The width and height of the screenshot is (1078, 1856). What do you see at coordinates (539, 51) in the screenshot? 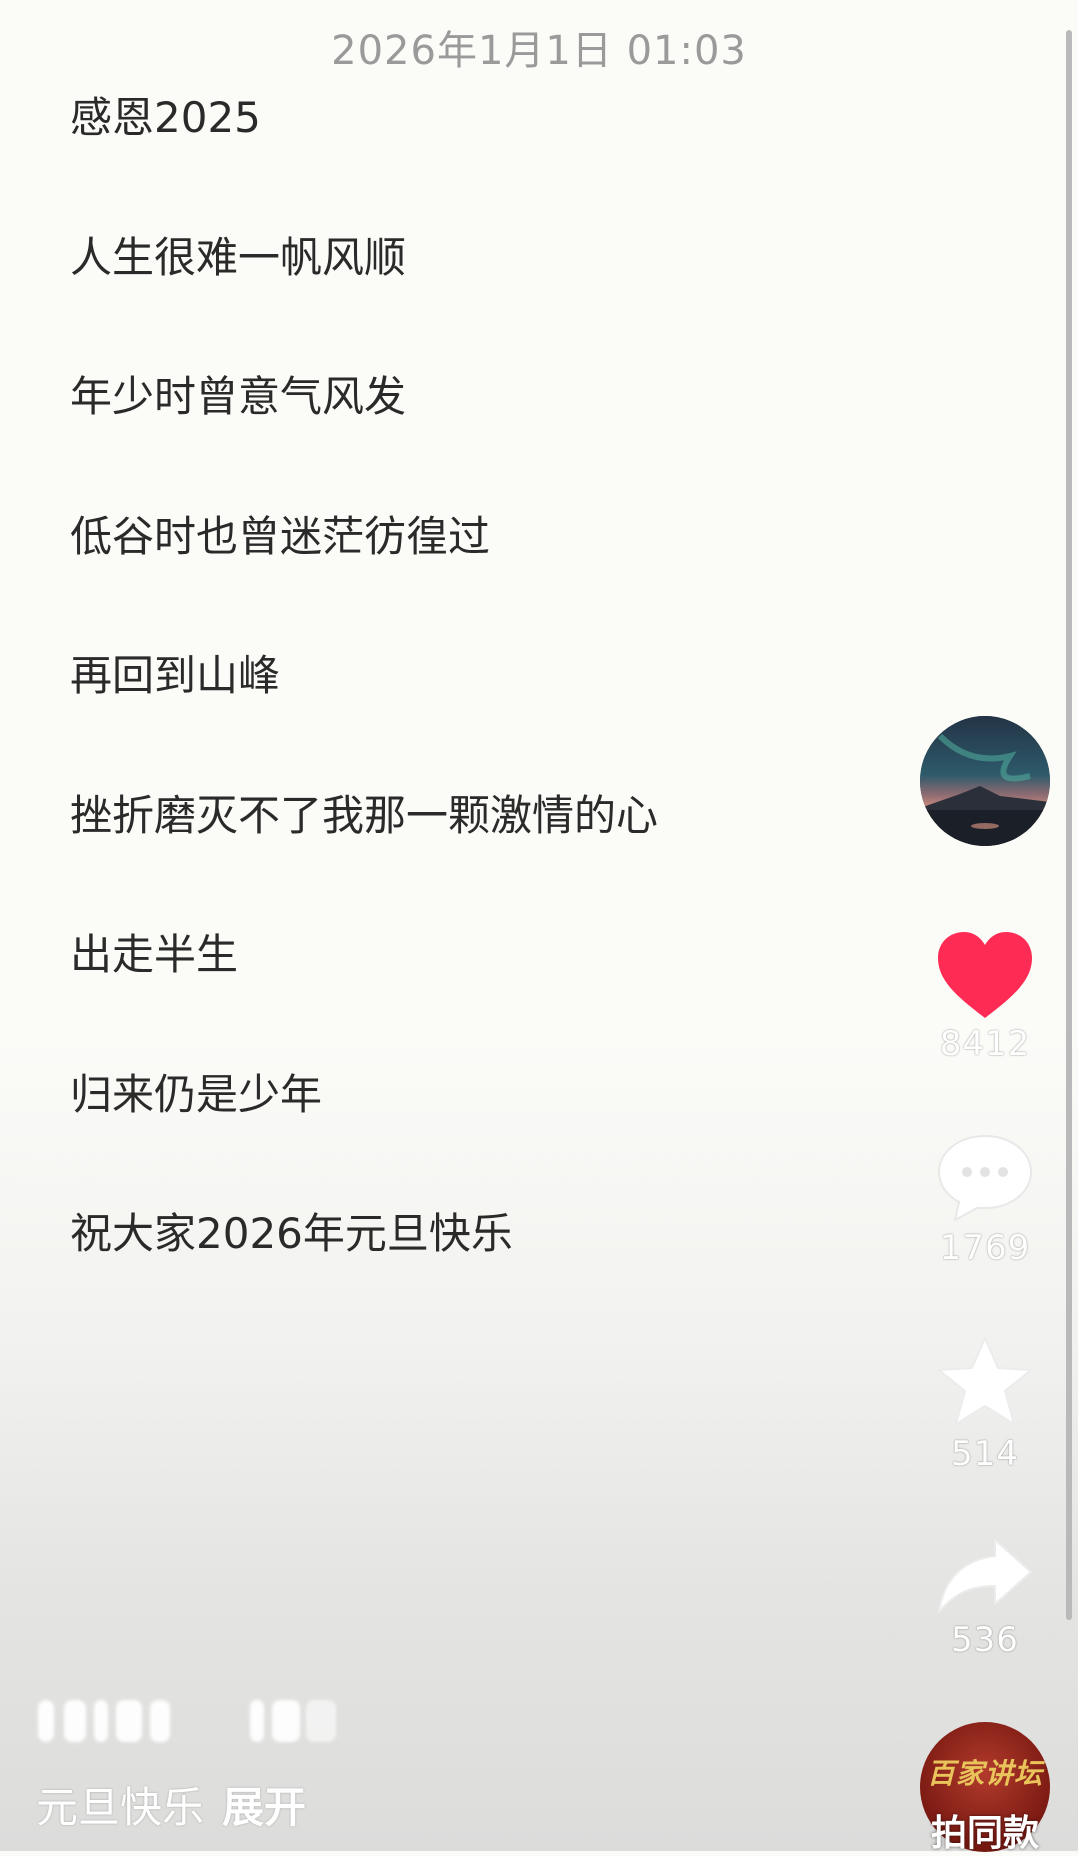
I see `timestamp: 2026年1月1日 01:03` at bounding box center [539, 51].